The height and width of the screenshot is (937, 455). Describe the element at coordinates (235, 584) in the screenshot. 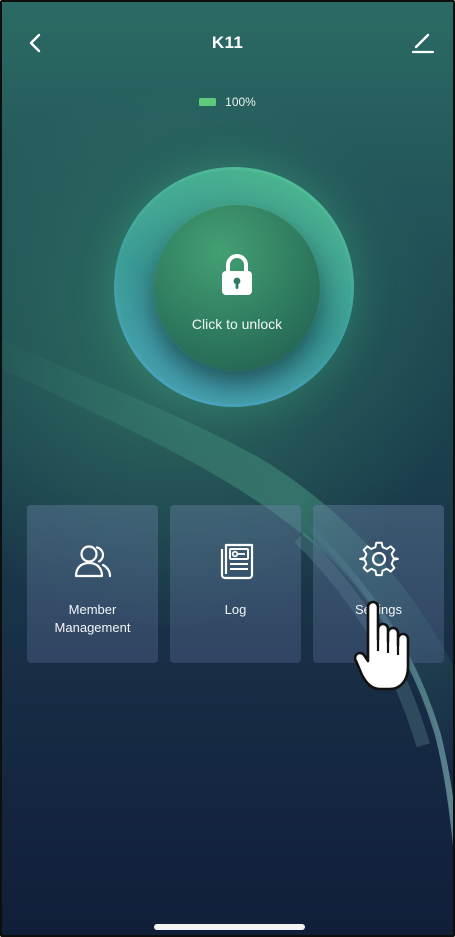

I see `log-card: Log` at that location.